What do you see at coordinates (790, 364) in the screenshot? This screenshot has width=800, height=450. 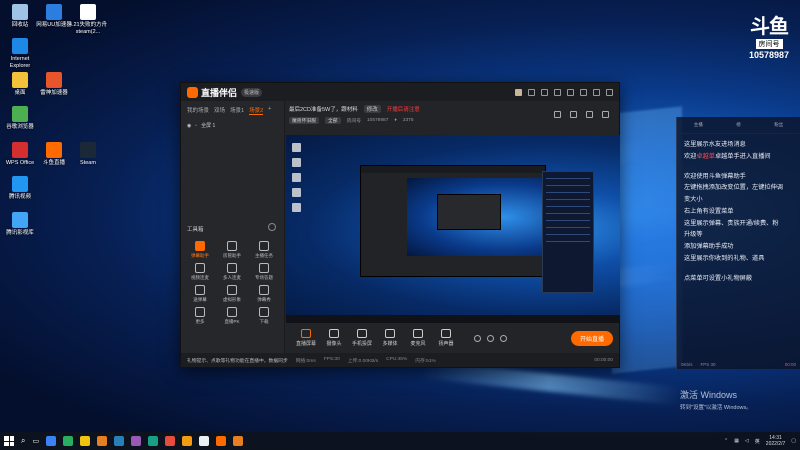 I see `chat-footer-stat: 00:00` at bounding box center [790, 364].